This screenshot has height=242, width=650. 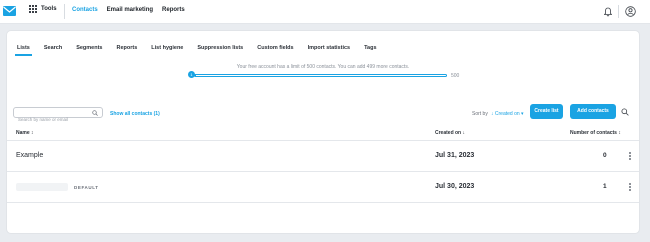 I want to click on sort-label: Sort by, so click(x=480, y=114).